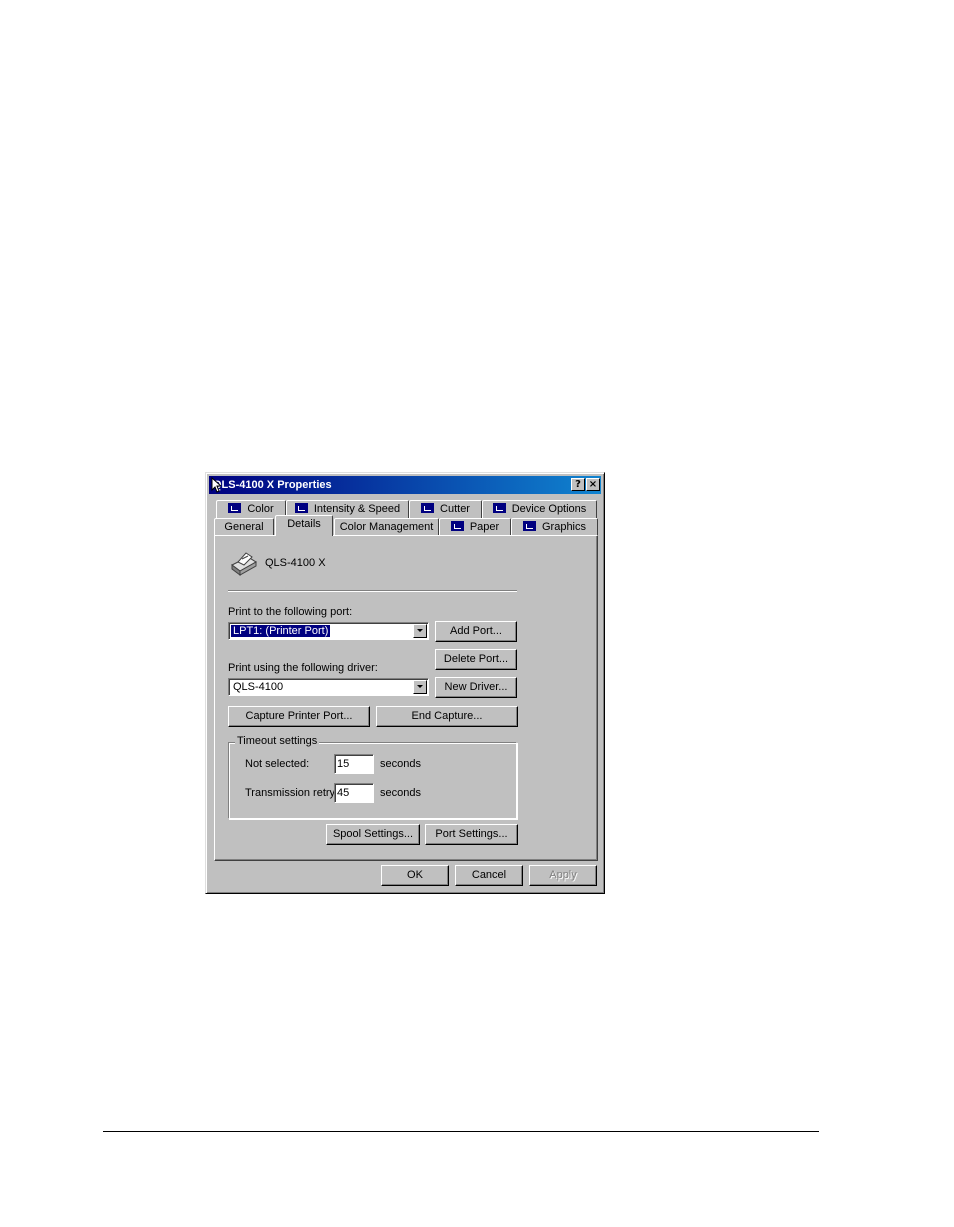  What do you see at coordinates (244, 564) in the screenshot?
I see `printer-icon` at bounding box center [244, 564].